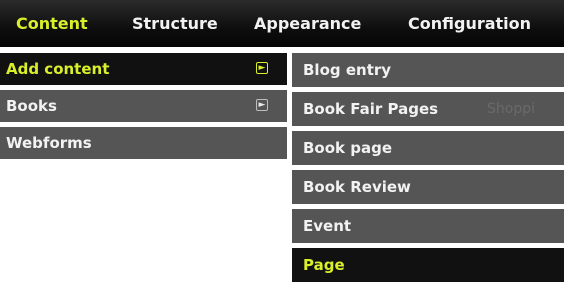 This screenshot has height=287, width=564. I want to click on submenu-item-label: Book Fair Pages, so click(371, 109).